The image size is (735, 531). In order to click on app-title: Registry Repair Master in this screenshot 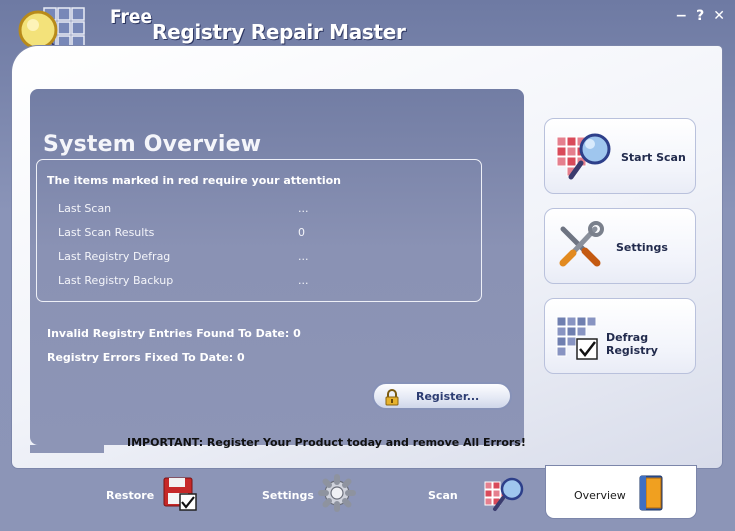, I will do `click(279, 32)`.